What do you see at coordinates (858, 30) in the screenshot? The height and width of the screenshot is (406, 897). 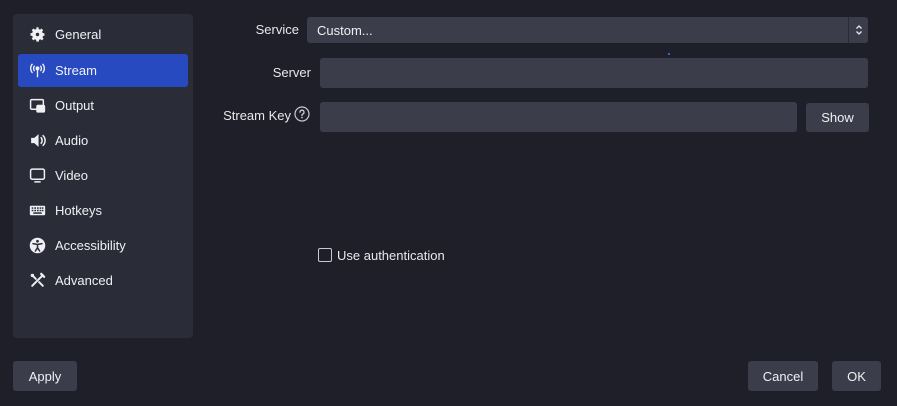 I see `chevron-up-down-icon` at bounding box center [858, 30].